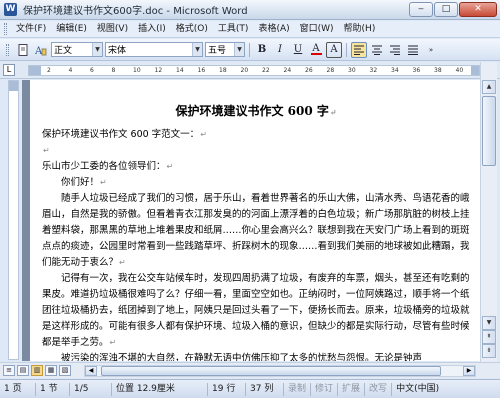 The height and width of the screenshot is (398, 500). I want to click on menu-window: 窗口(W), so click(317, 29).